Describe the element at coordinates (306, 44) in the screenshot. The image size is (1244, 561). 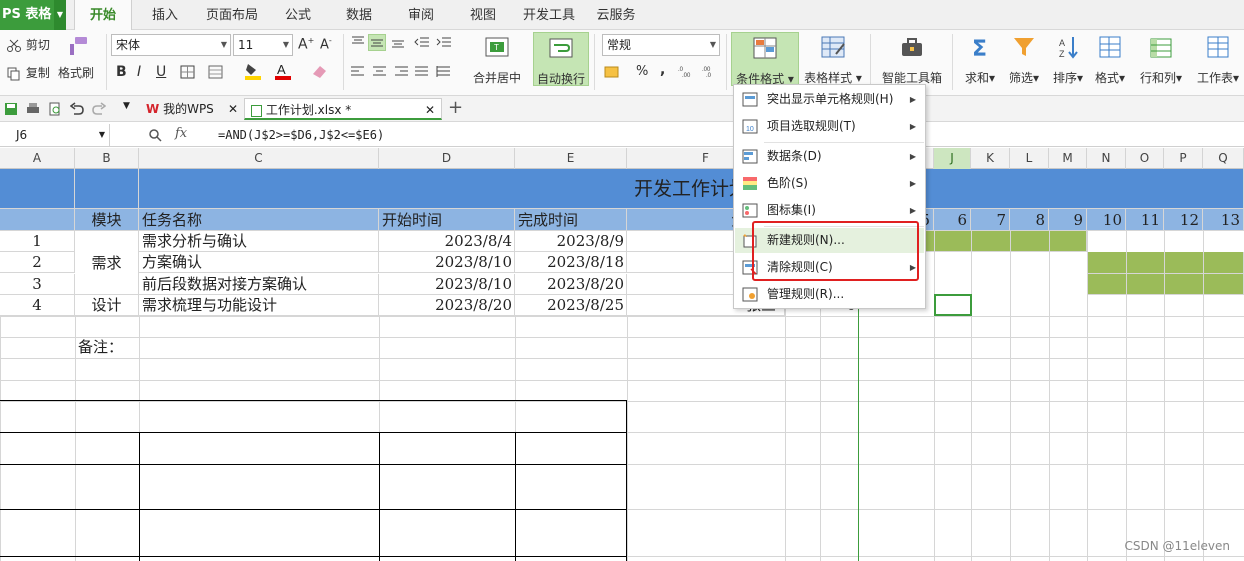
I see `grow-font-button: A+` at that location.